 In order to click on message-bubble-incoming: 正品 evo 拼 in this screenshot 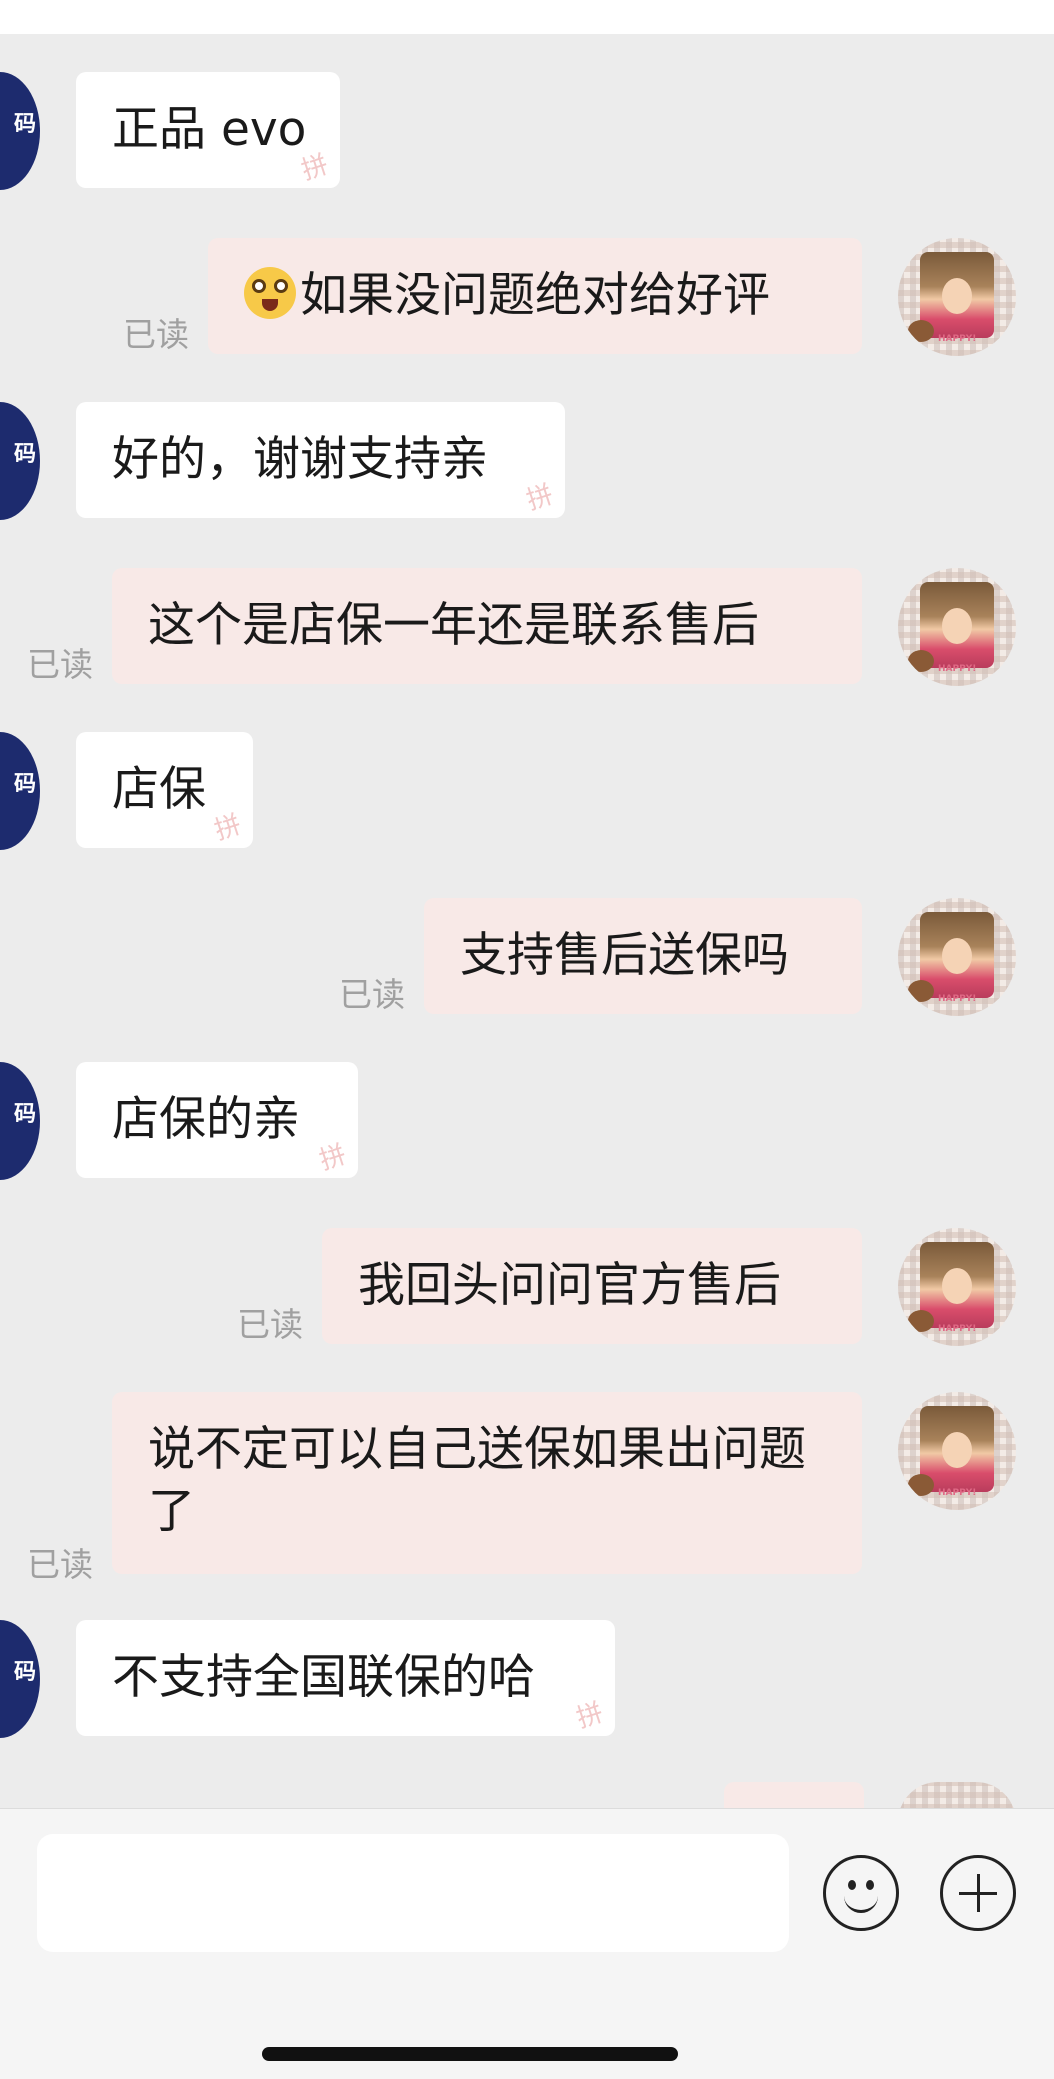, I will do `click(208, 130)`.